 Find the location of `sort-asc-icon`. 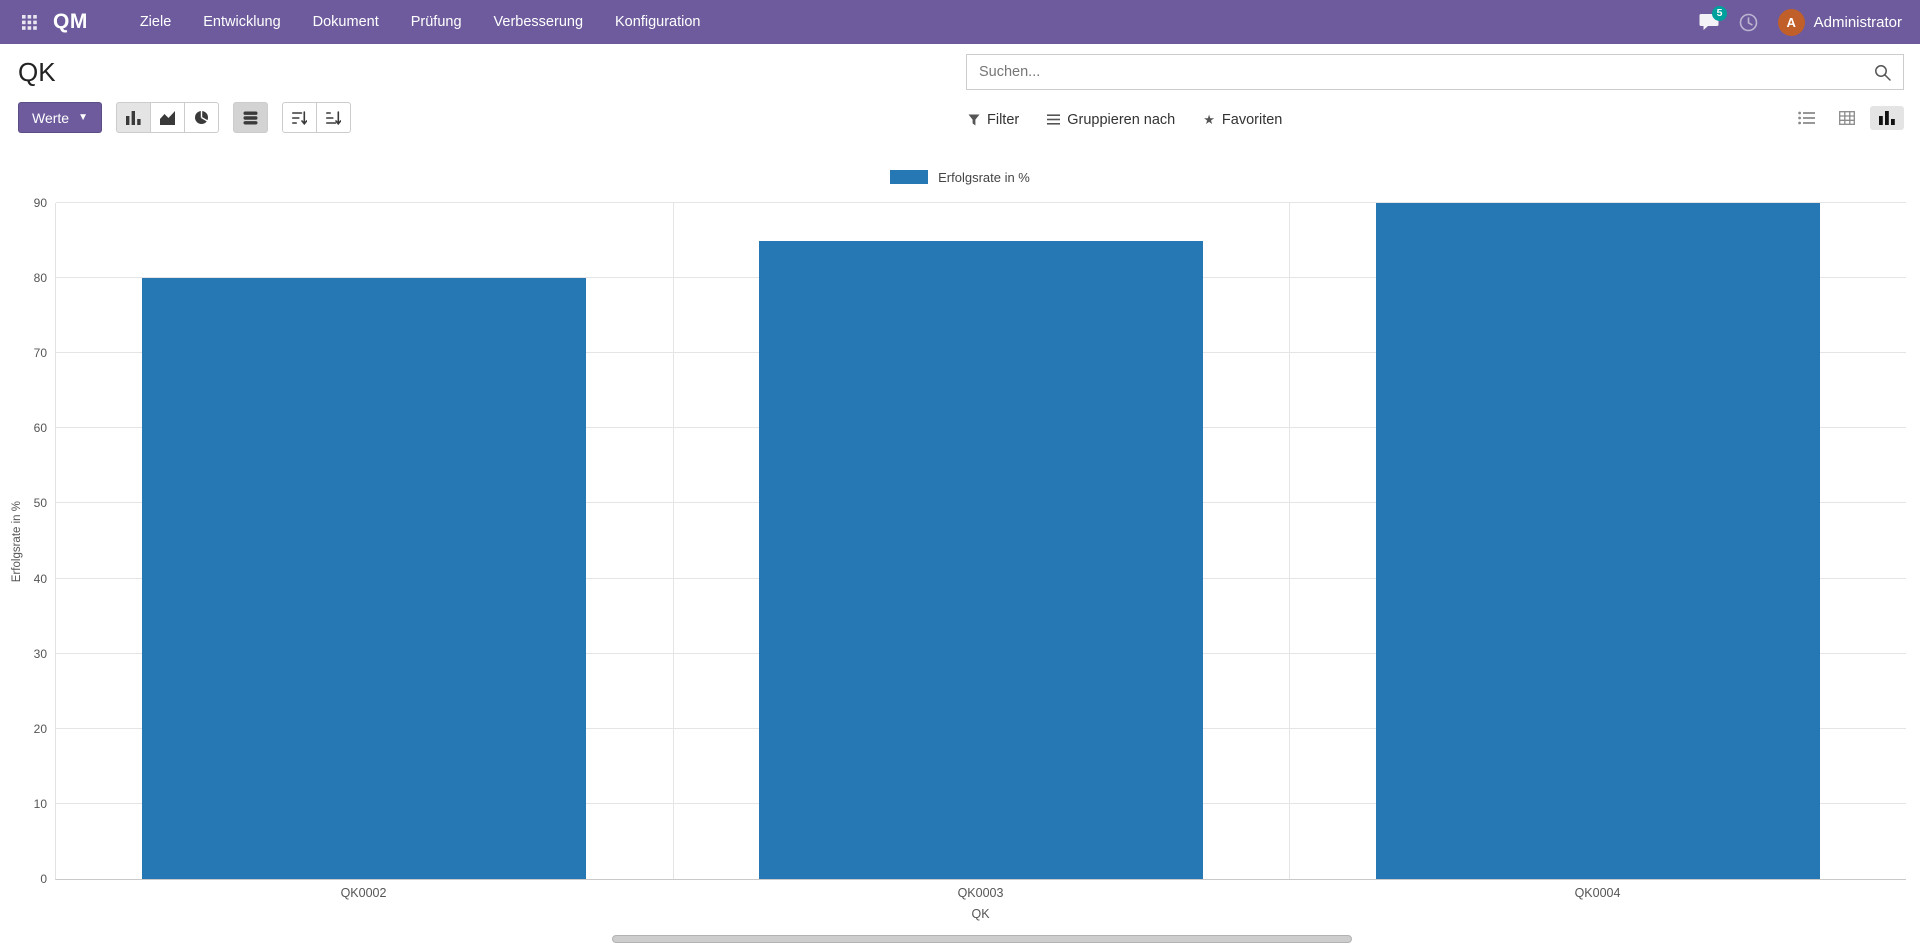

sort-asc-icon is located at coordinates (333, 117).